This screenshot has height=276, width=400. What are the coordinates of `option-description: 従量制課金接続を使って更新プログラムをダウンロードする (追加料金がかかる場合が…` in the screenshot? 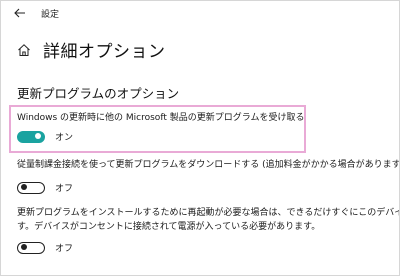 It's located at (208, 165).